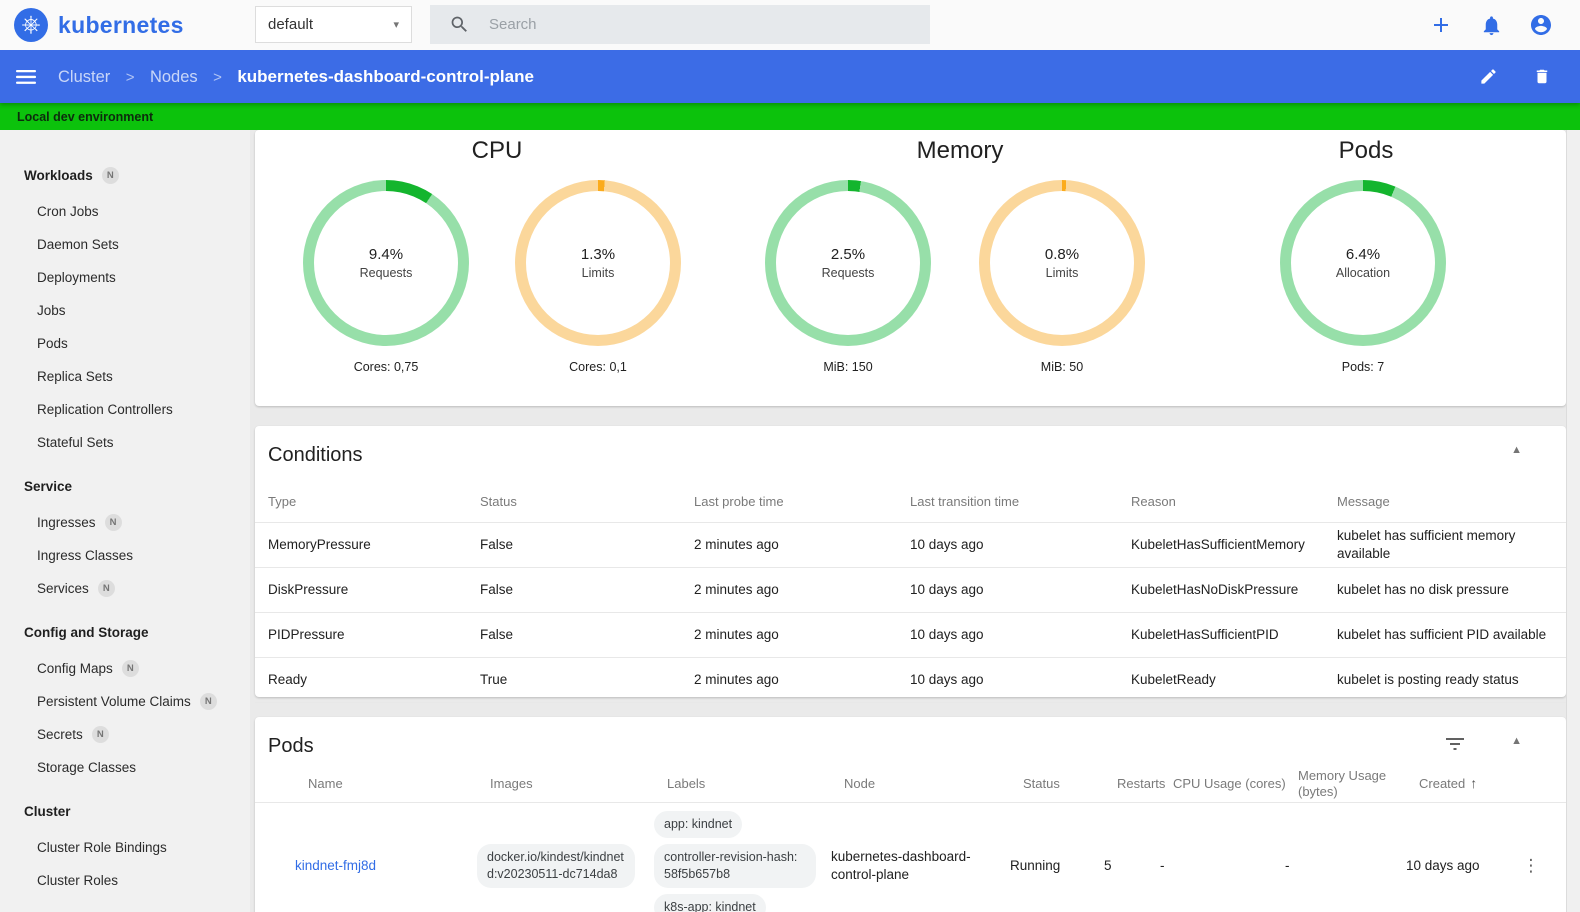 The height and width of the screenshot is (912, 1580). I want to click on pods-title: Pods, so click(291, 746).